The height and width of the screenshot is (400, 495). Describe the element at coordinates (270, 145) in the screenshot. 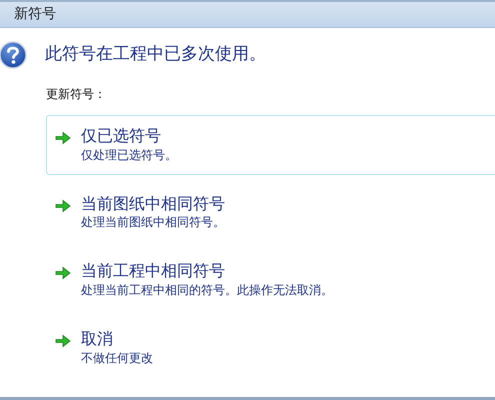

I see `command-link: 仅已选符号 仅处理已选符号。` at that location.